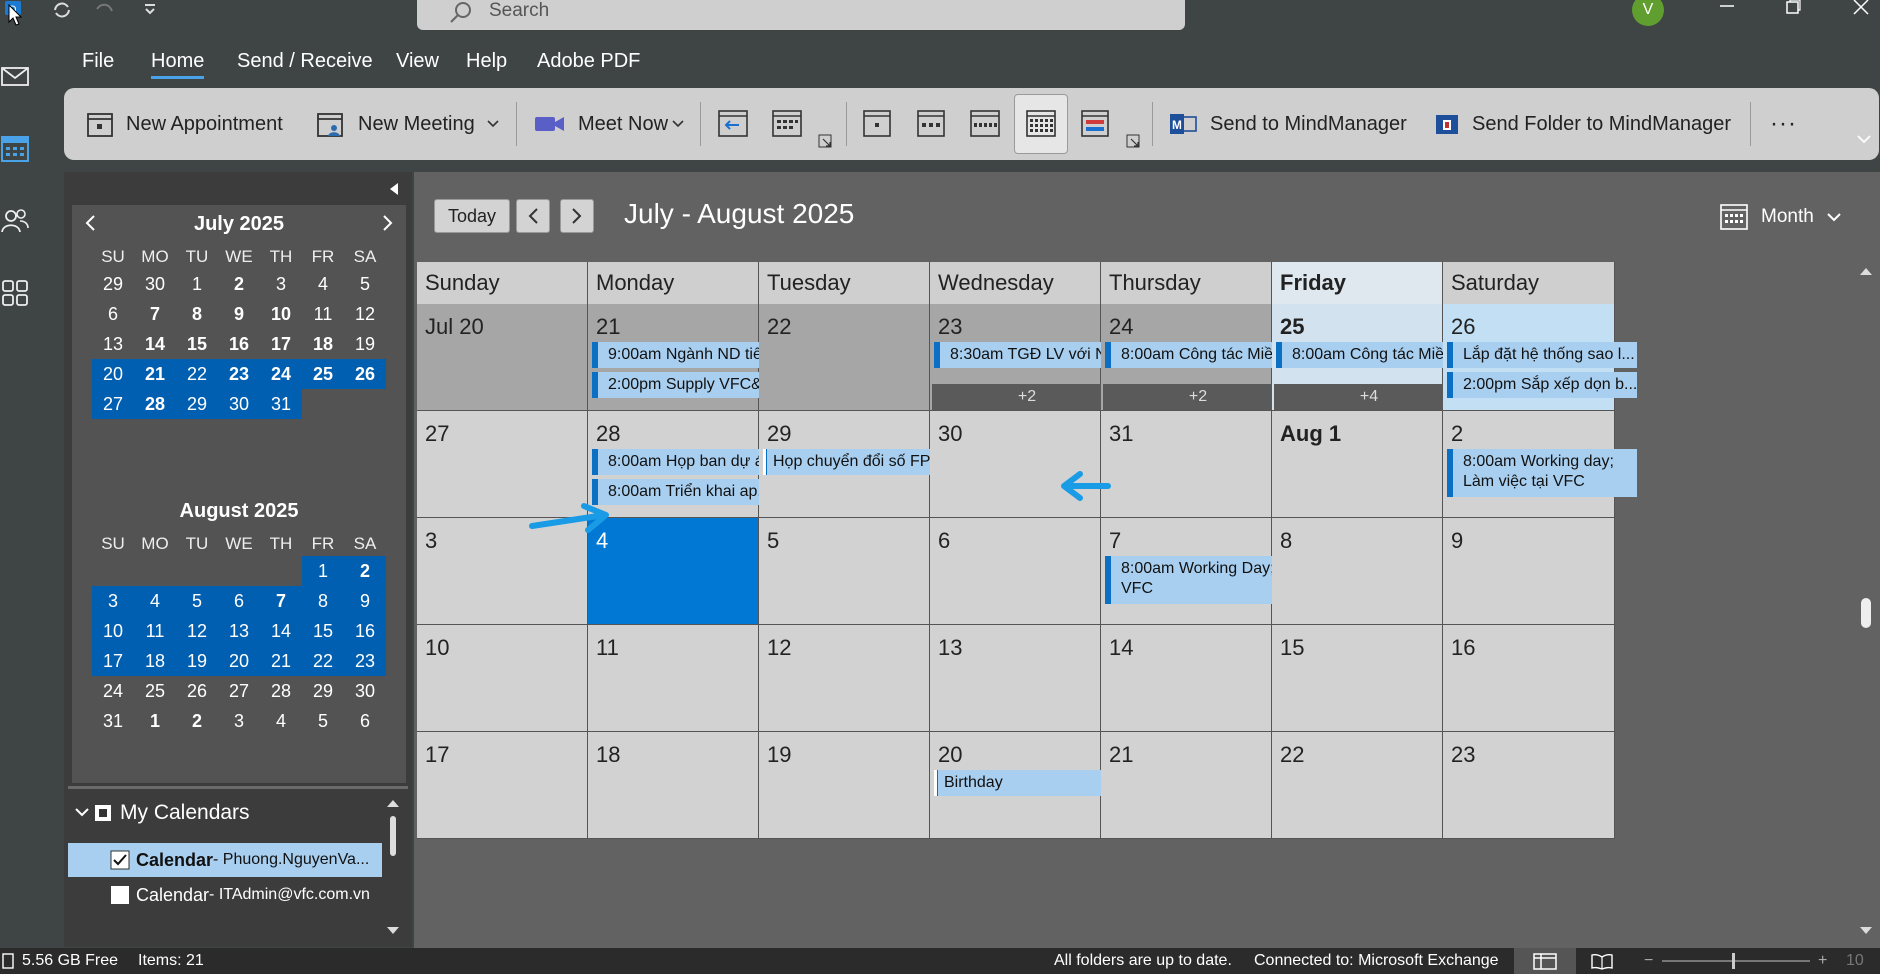 Image resolution: width=1880 pixels, height=974 pixels. Describe the element at coordinates (1027, 785) in the screenshot. I see `day-cell: 20 Birthday` at that location.